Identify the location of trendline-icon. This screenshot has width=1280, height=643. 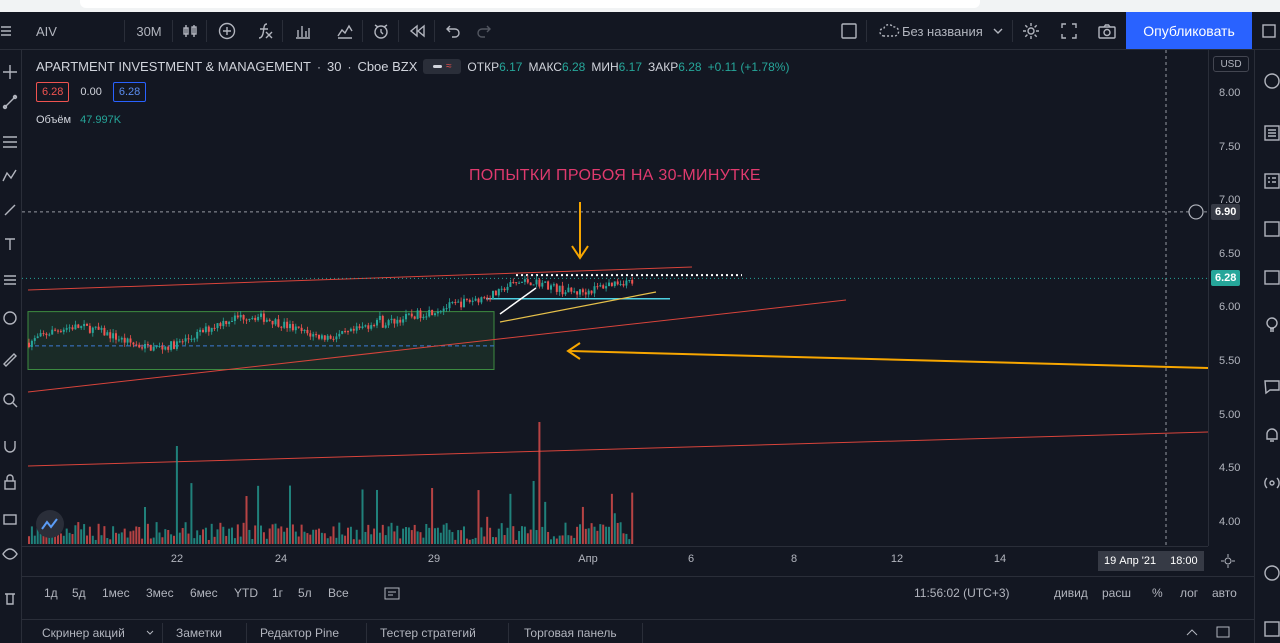
(10, 102).